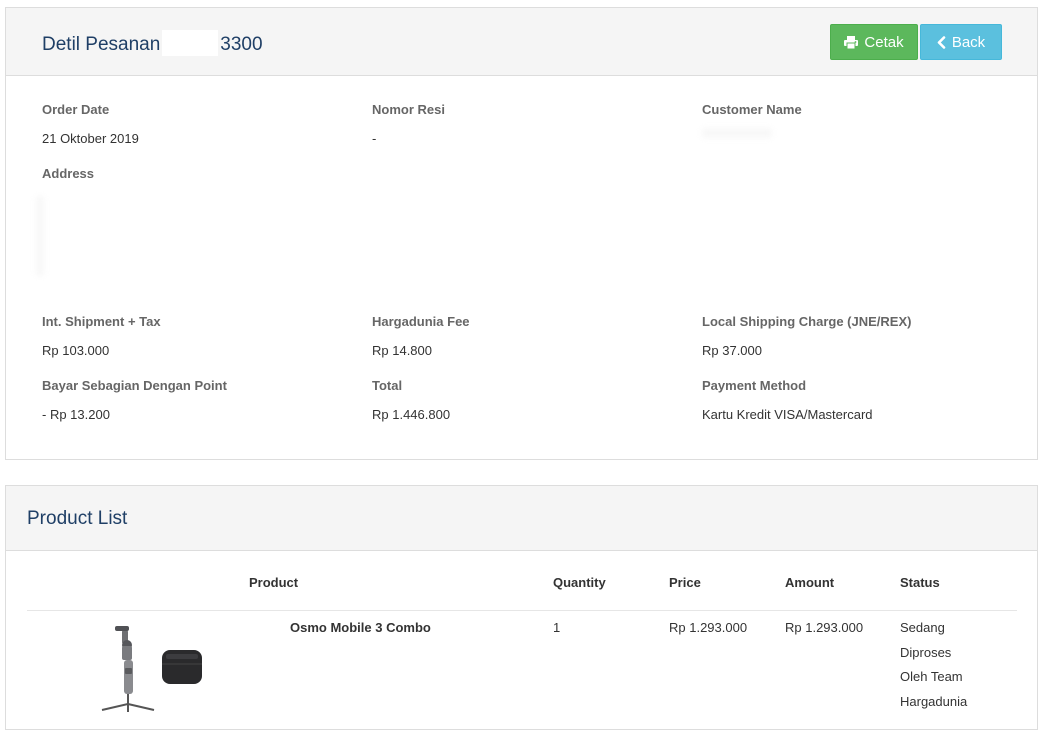  I want to click on payment-method-label: Payment Method, so click(754, 385).